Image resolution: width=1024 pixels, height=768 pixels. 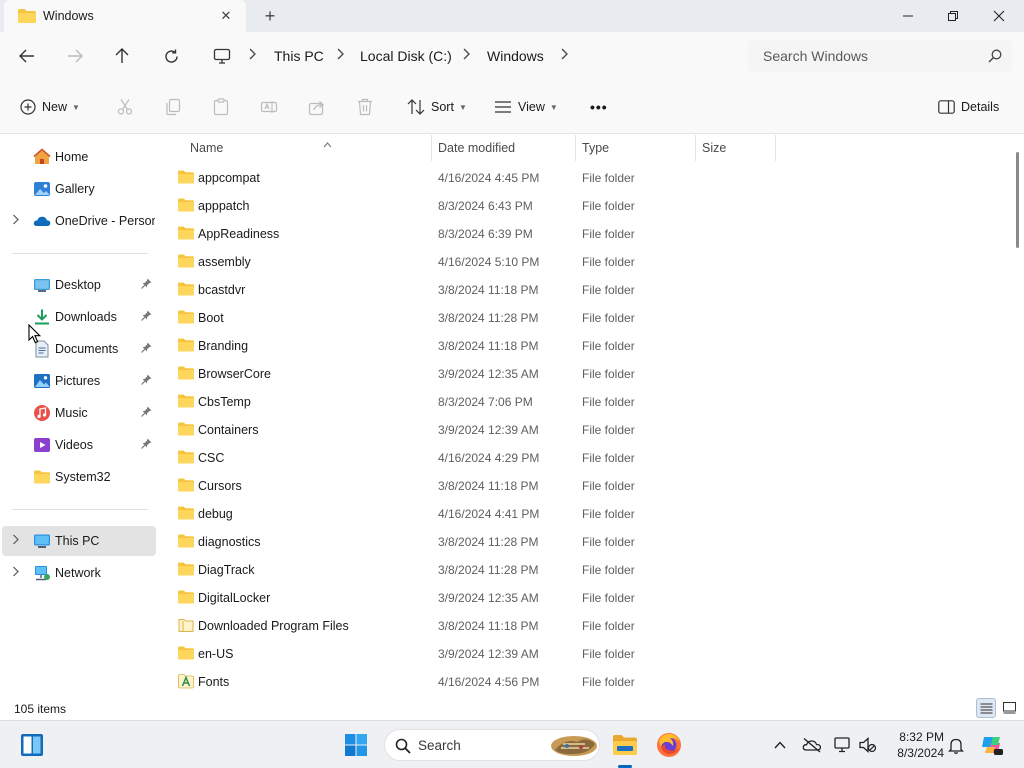 I want to click on sidebar-item-documents: Documents, so click(x=79, y=349).